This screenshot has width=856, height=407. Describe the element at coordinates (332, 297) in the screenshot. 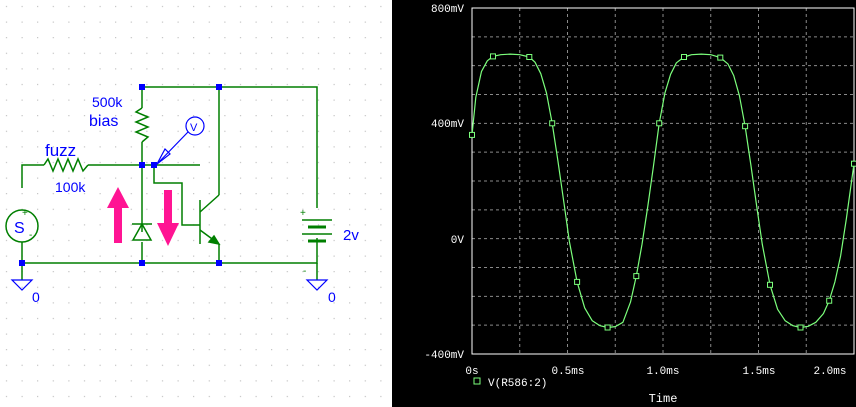

I see `ground-label-right: 0` at that location.